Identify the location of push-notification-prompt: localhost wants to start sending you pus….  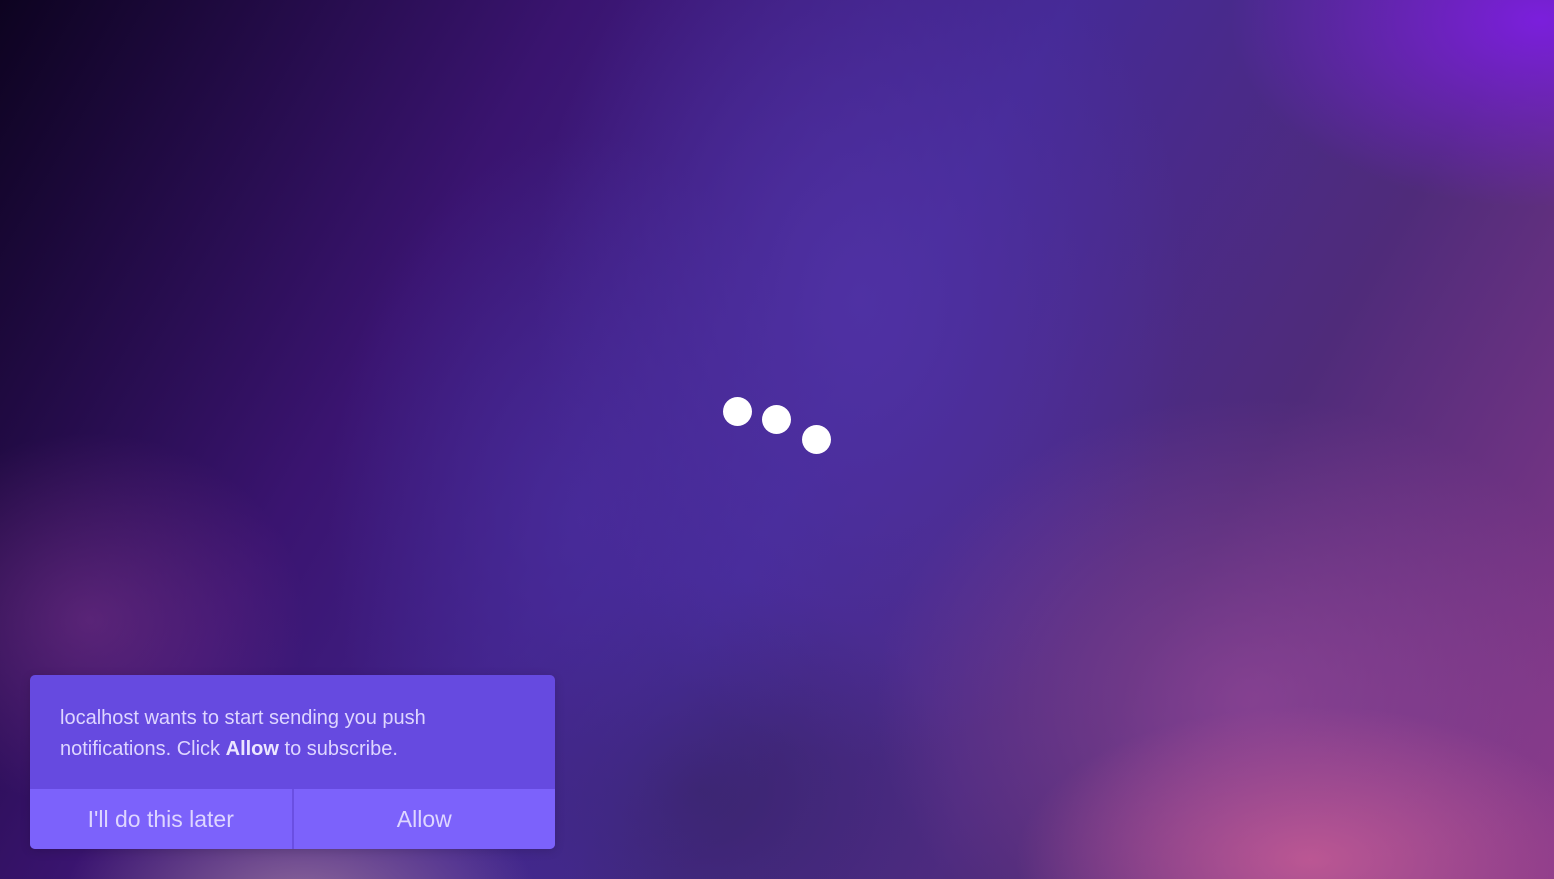
(292, 762).